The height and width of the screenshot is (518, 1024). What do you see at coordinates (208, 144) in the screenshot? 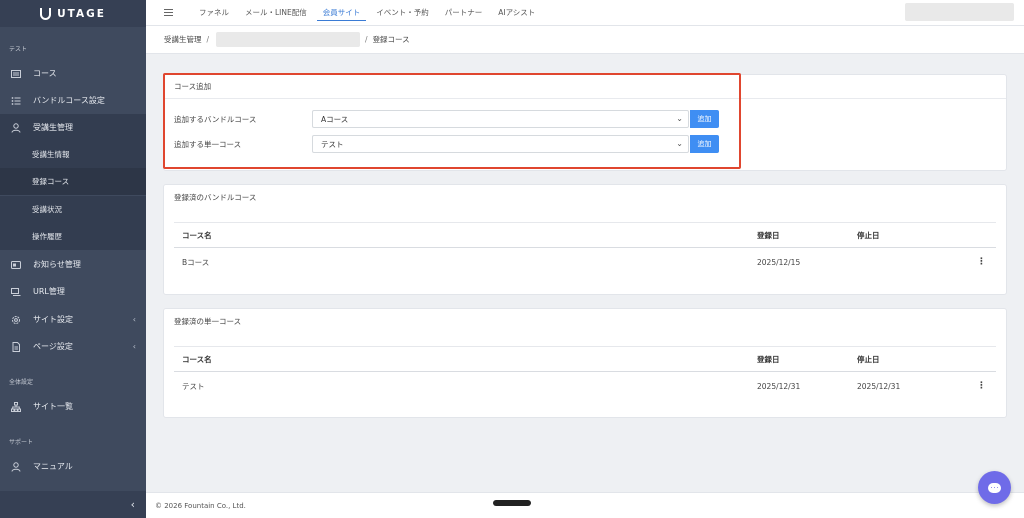
I see `single-course-label: 追加する単一コース` at bounding box center [208, 144].